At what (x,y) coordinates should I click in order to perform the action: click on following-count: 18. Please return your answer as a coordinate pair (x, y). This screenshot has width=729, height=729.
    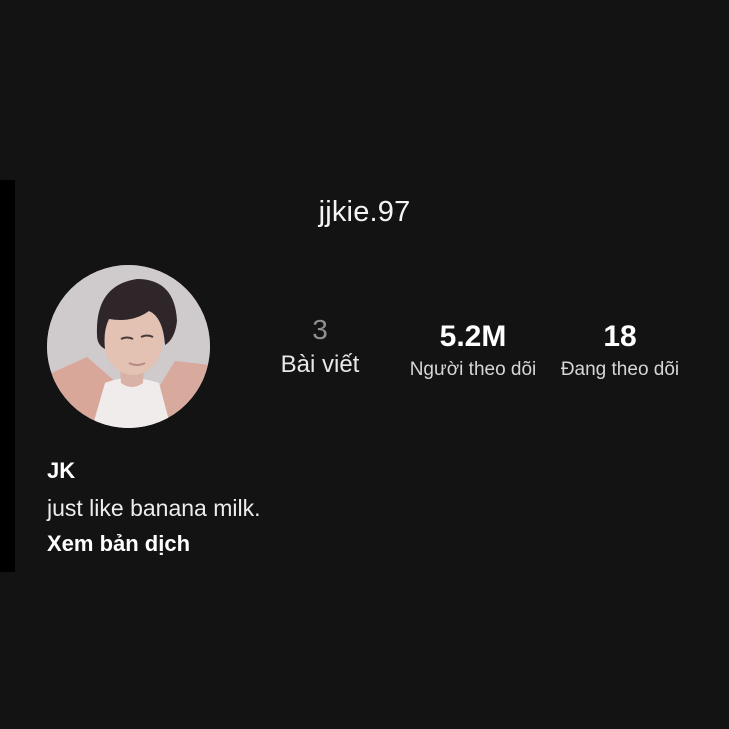
    Looking at the image, I should click on (620, 336).